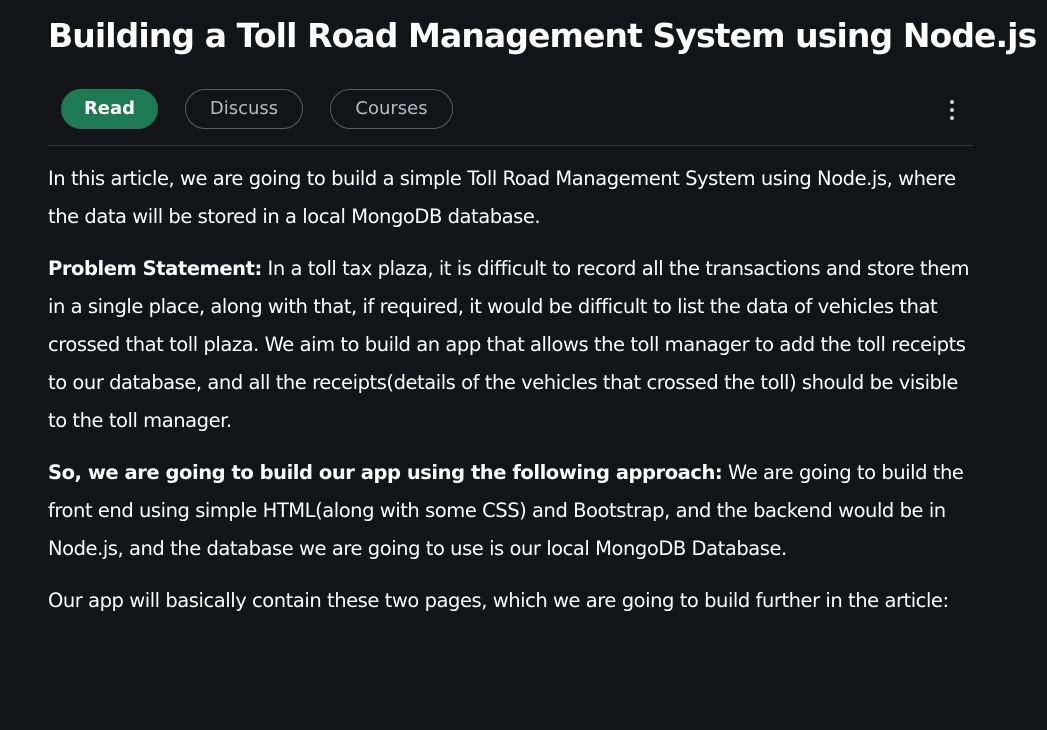 This screenshot has height=730, width=1047. I want to click on more-dot-middle, so click(952, 110).